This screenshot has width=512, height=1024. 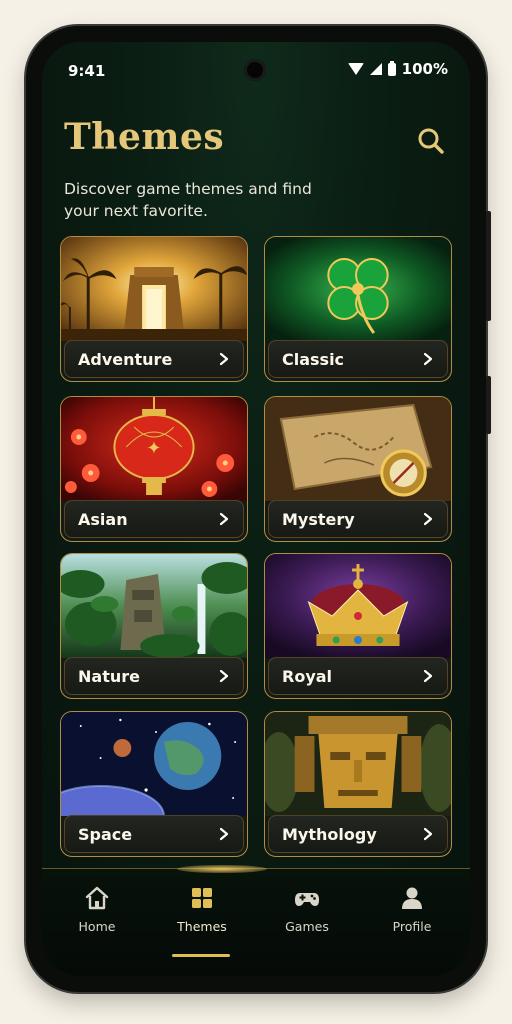 What do you see at coordinates (329, 834) in the screenshot?
I see `theme-label: Mythology` at bounding box center [329, 834].